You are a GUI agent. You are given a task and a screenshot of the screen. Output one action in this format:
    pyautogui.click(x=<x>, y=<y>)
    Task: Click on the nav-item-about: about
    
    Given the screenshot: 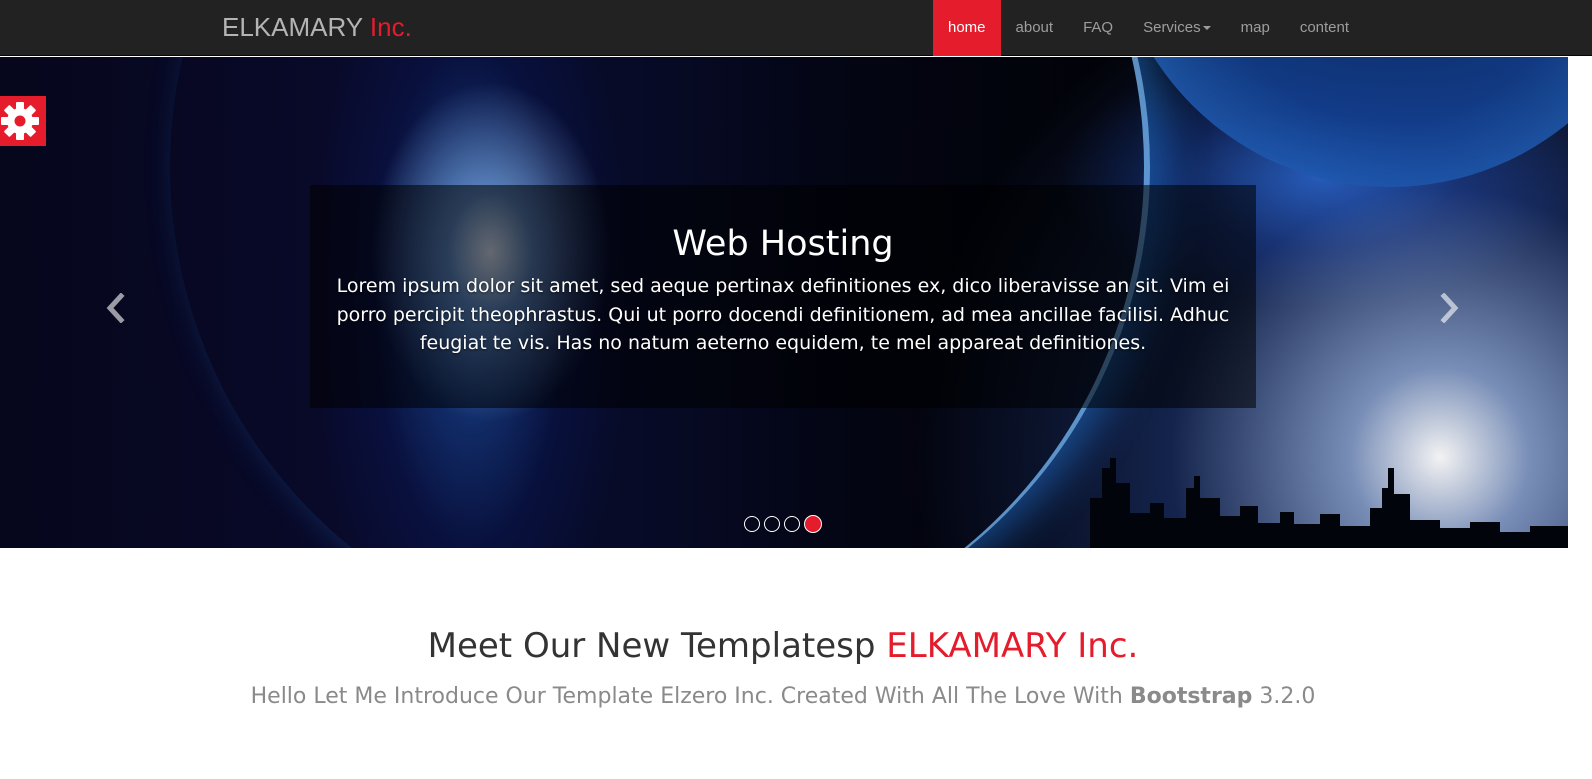 What is the action you would take?
    pyautogui.click(x=1035, y=28)
    